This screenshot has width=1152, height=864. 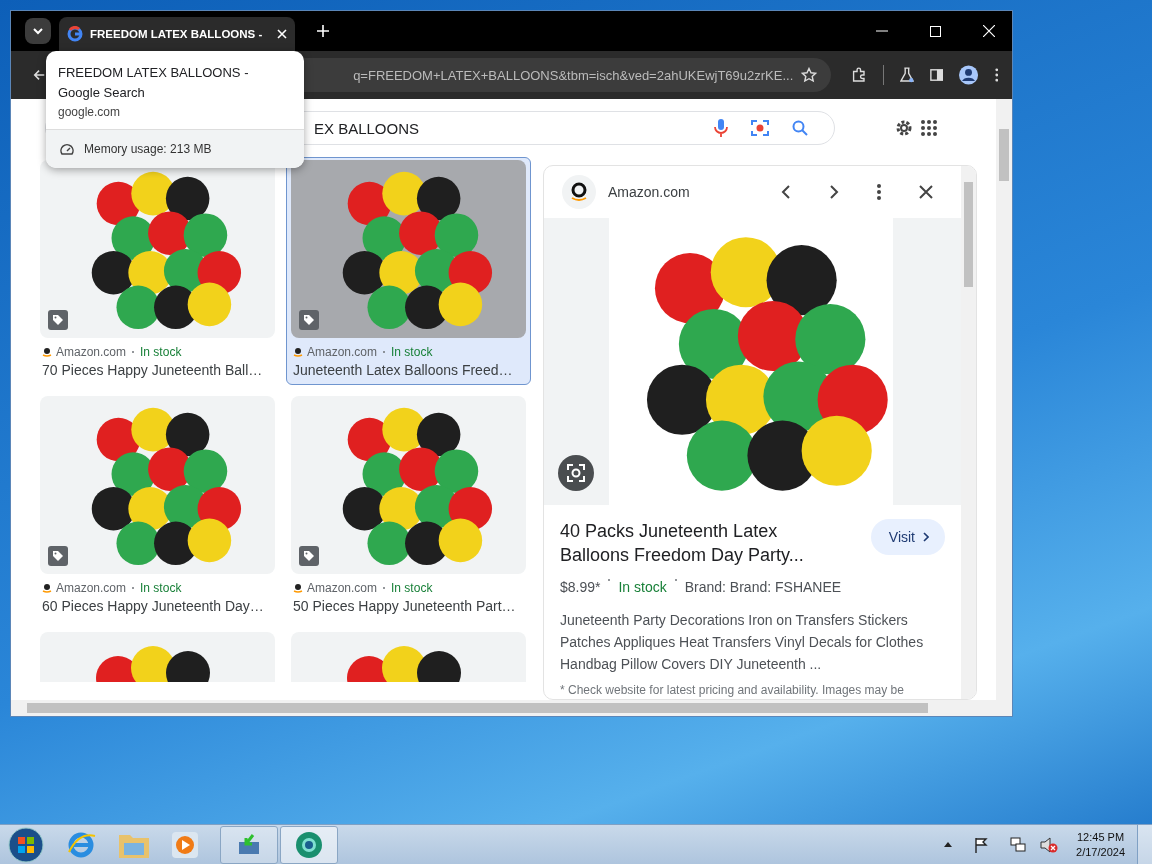 What do you see at coordinates (786, 192) in the screenshot?
I see `chevron-left-icon` at bounding box center [786, 192].